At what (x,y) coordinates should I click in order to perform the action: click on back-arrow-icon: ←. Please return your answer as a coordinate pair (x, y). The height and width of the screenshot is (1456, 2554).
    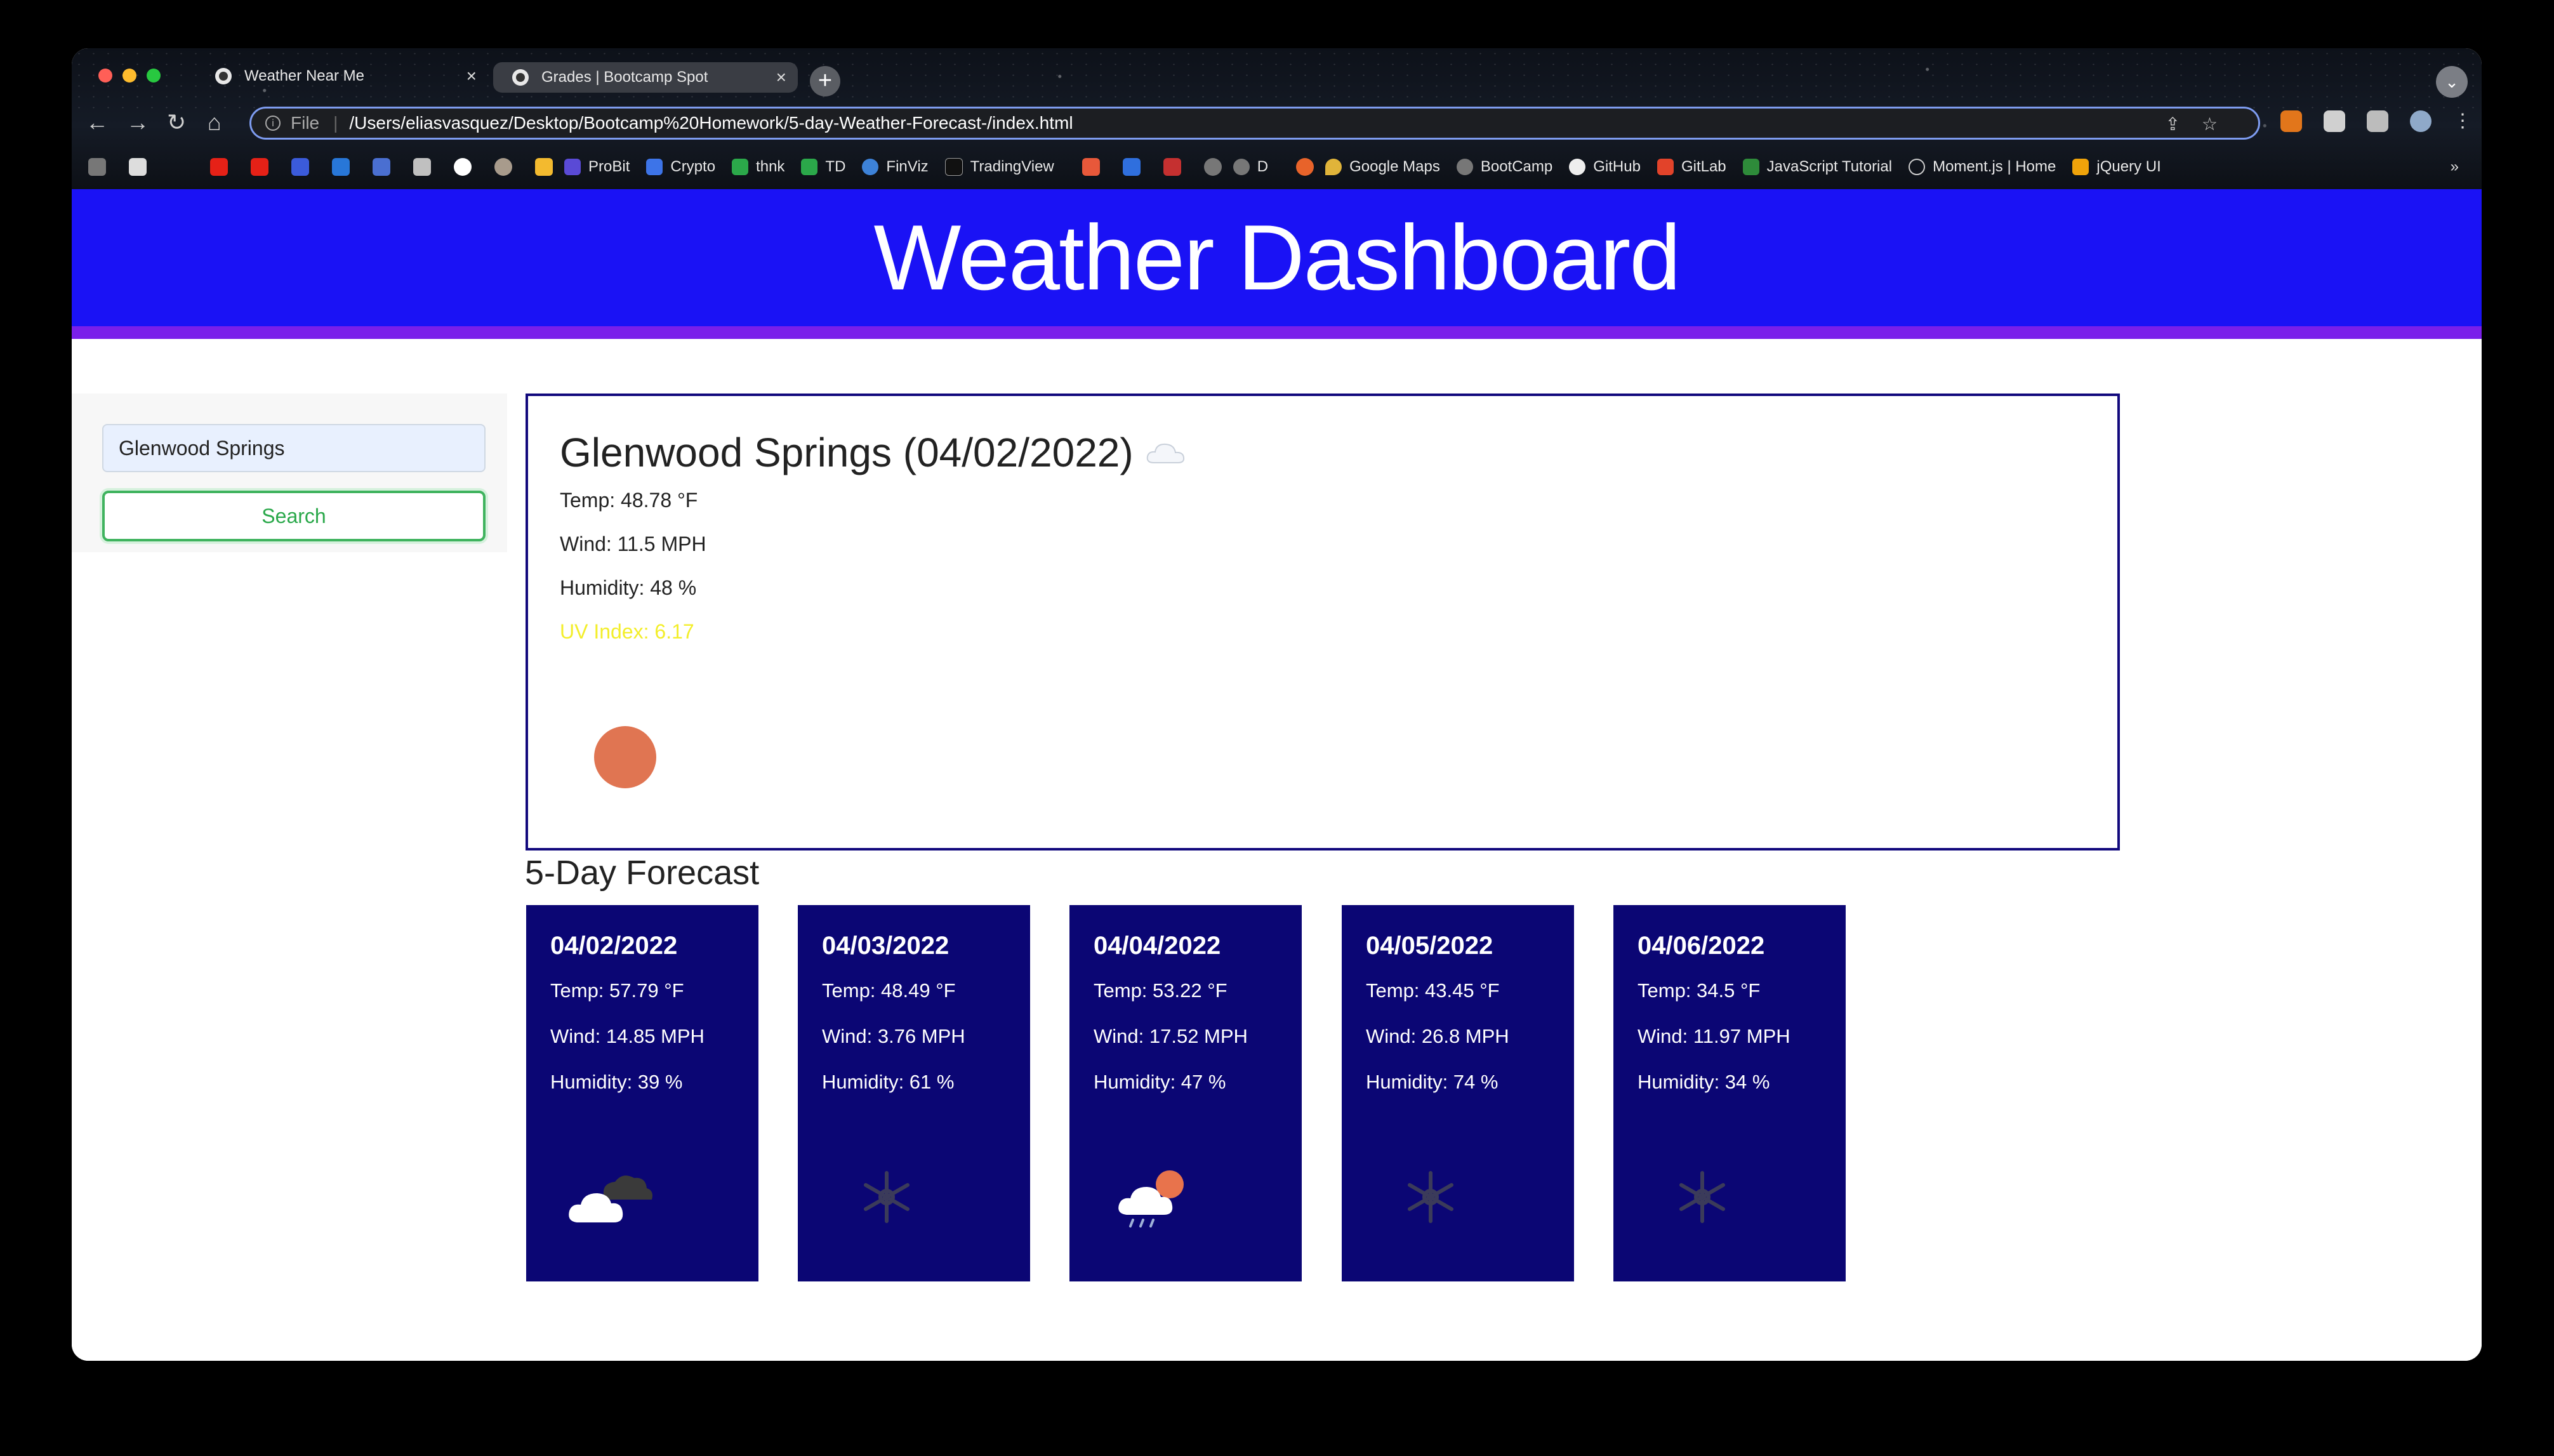
    Looking at the image, I should click on (97, 122).